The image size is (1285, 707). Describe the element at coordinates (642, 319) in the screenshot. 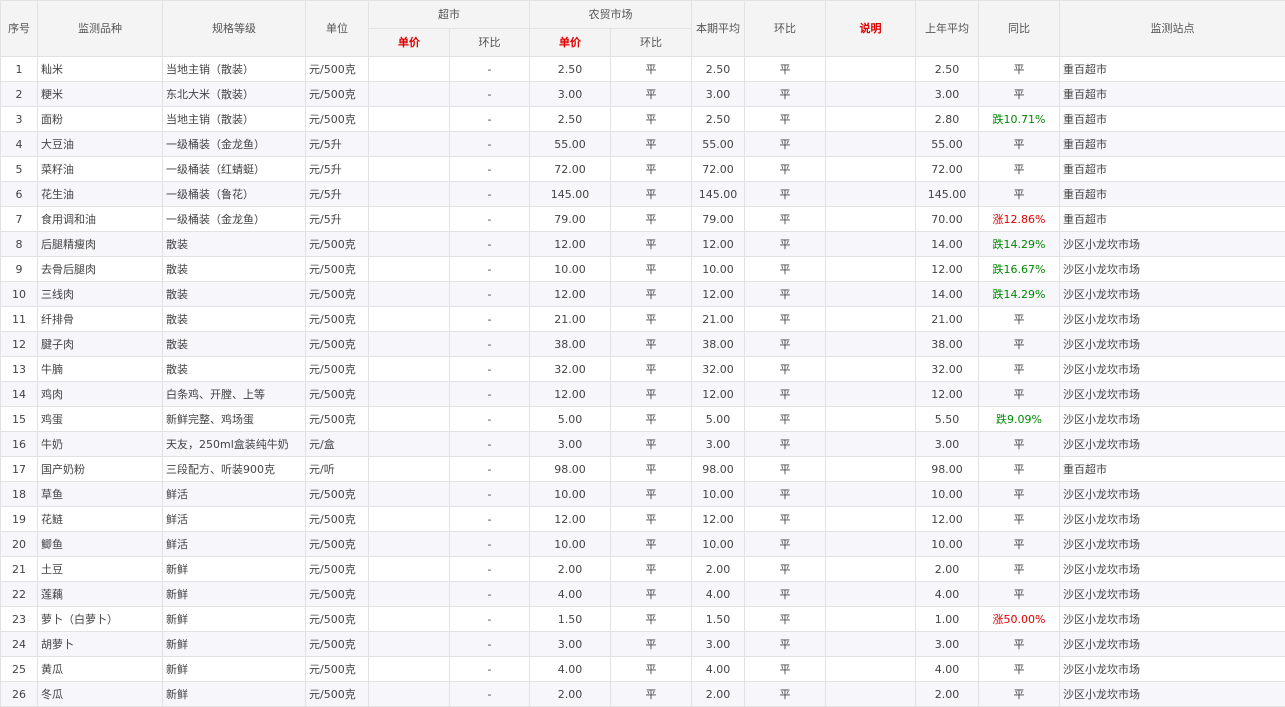

I see `table-row: 11 纤排骨 散装 元/500克 -21.00 平 21.00 平 21.00 平沙区小龙坎市场` at that location.